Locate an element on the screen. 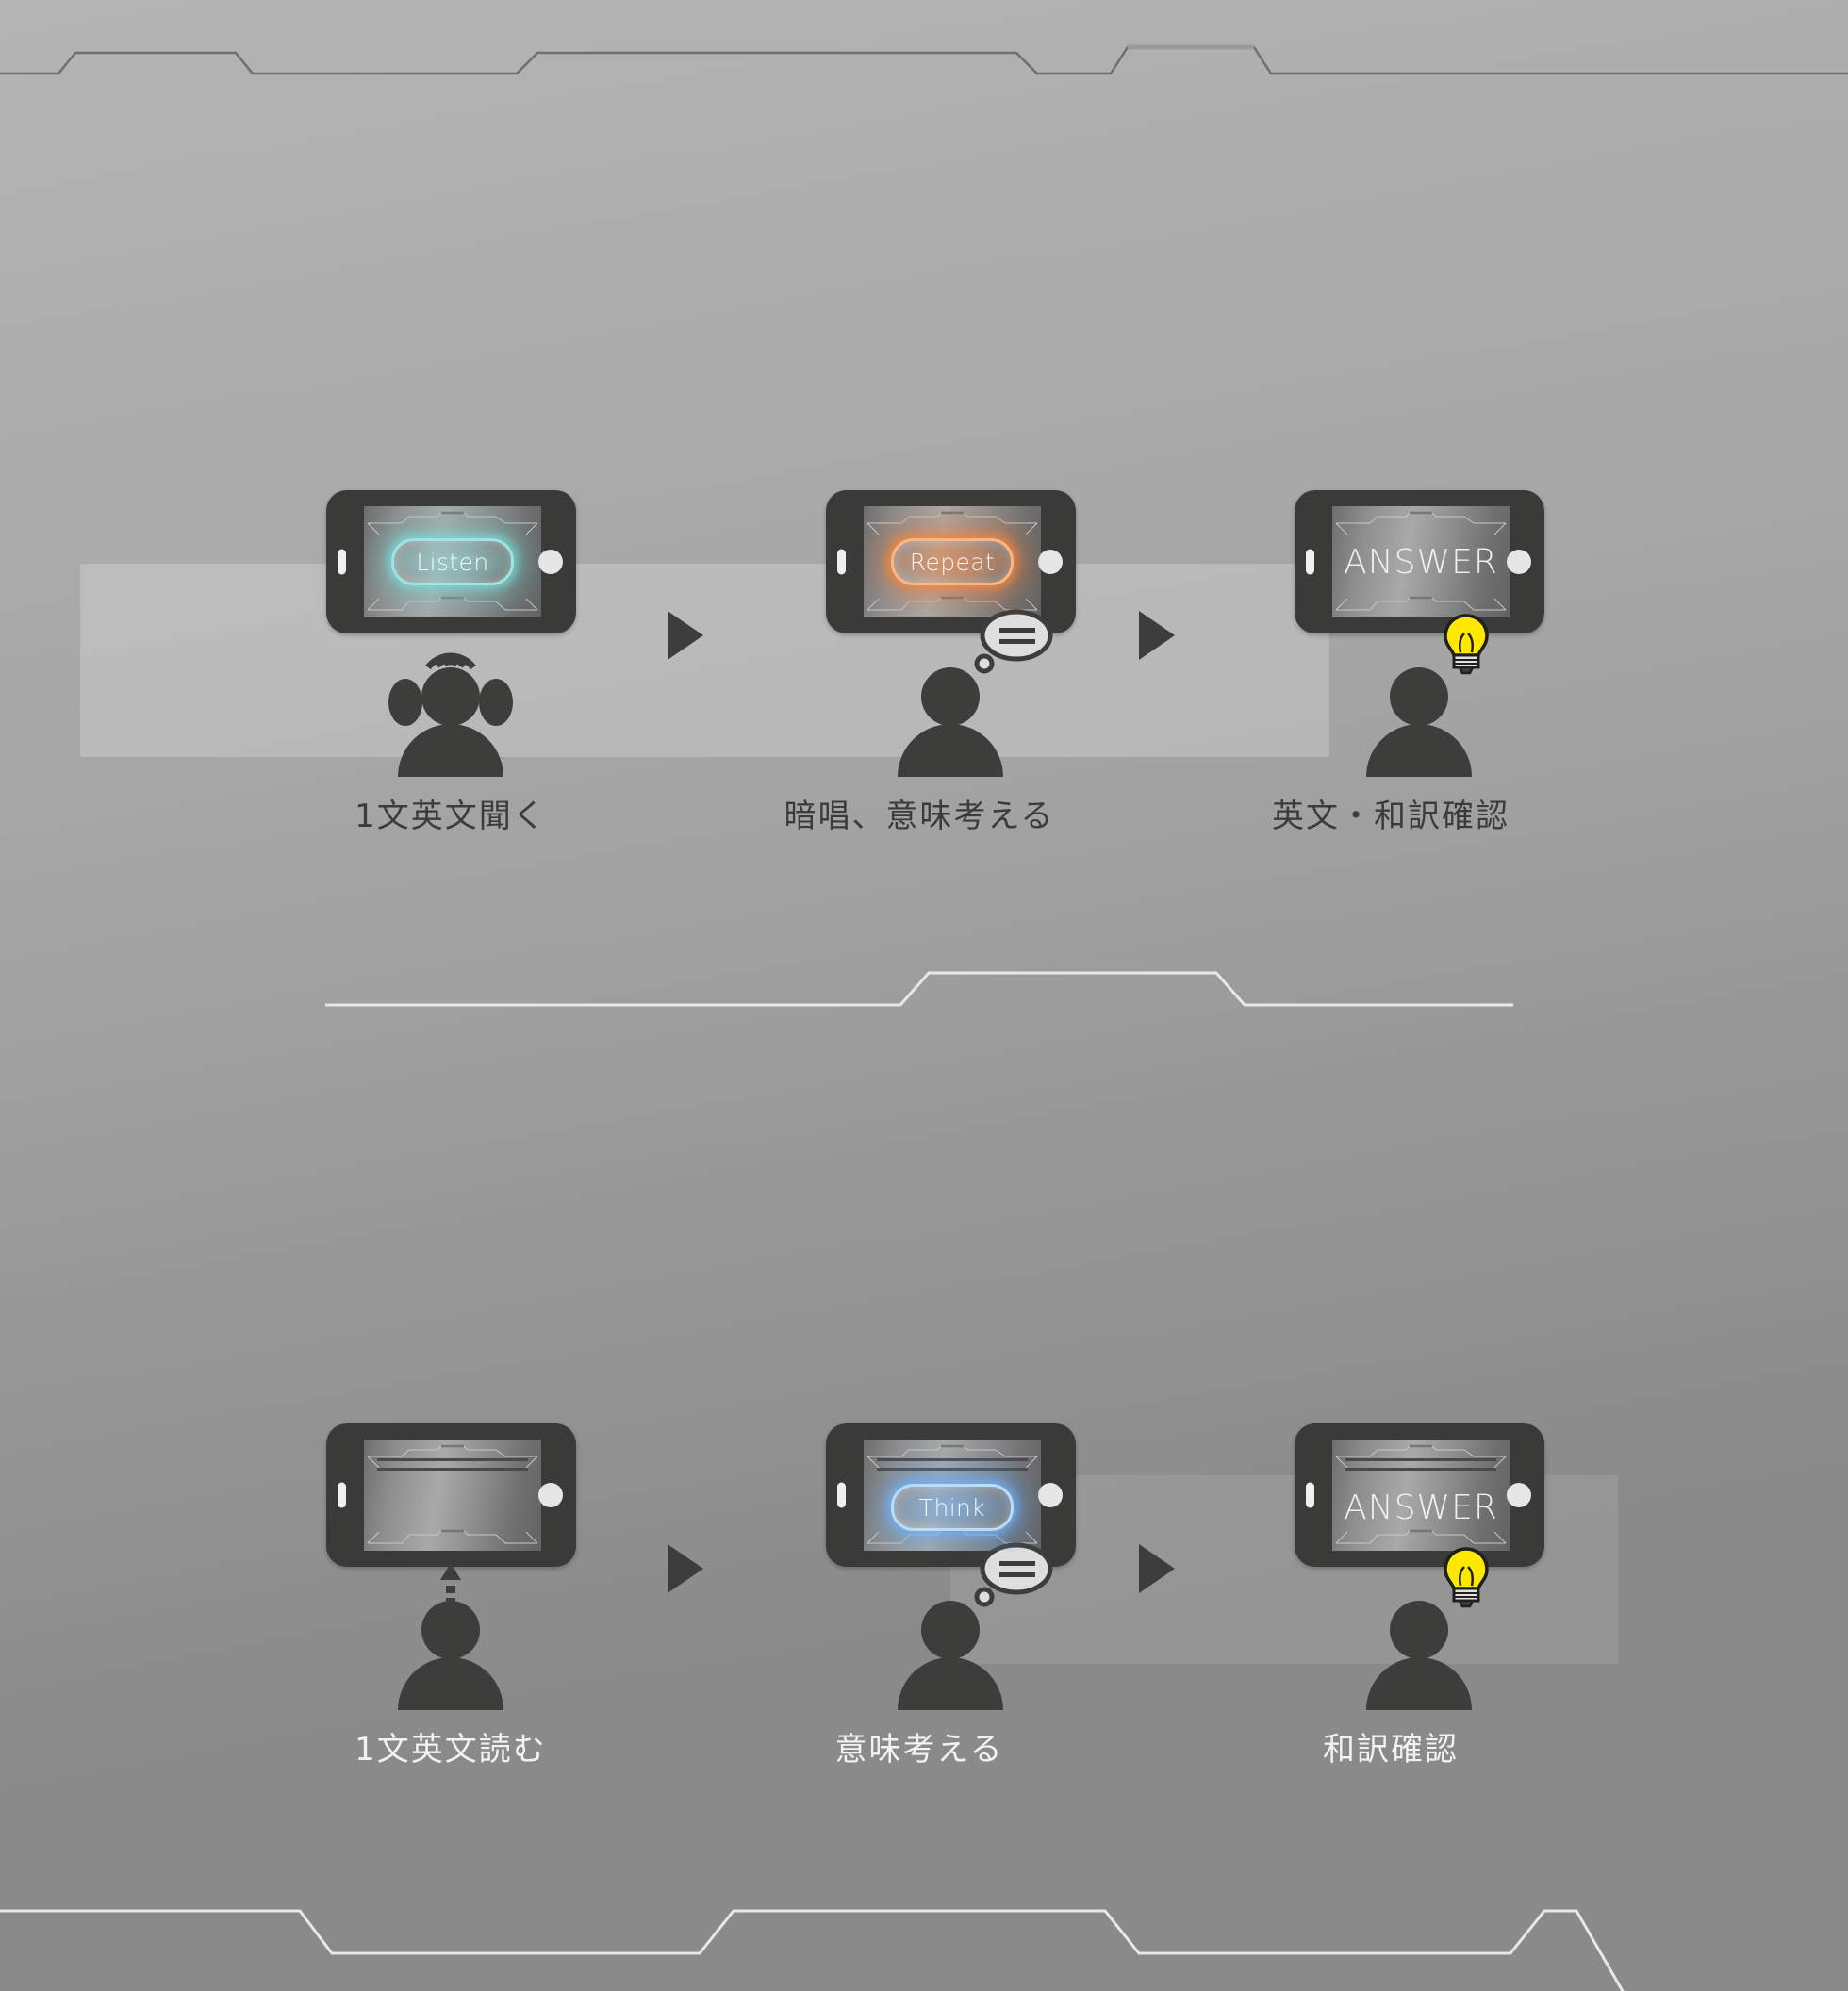  listen-button: Listen is located at coordinates (452, 561).